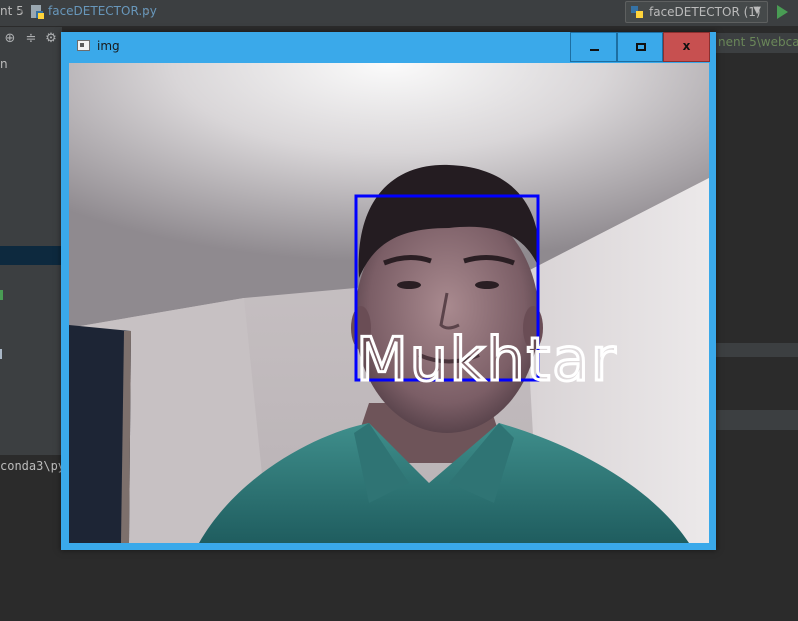 The image size is (798, 621). What do you see at coordinates (30, 255) in the screenshot?
I see `project-tree-selected-row` at bounding box center [30, 255].